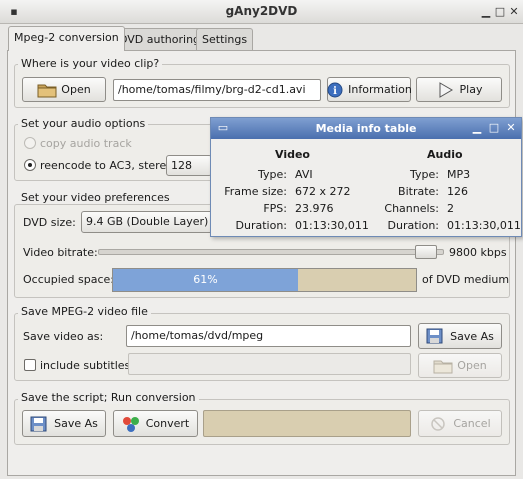 Image resolution: width=523 pixels, height=479 pixels. Describe the element at coordinates (167, 423) in the screenshot. I see `convert-button-label: Convert` at that location.